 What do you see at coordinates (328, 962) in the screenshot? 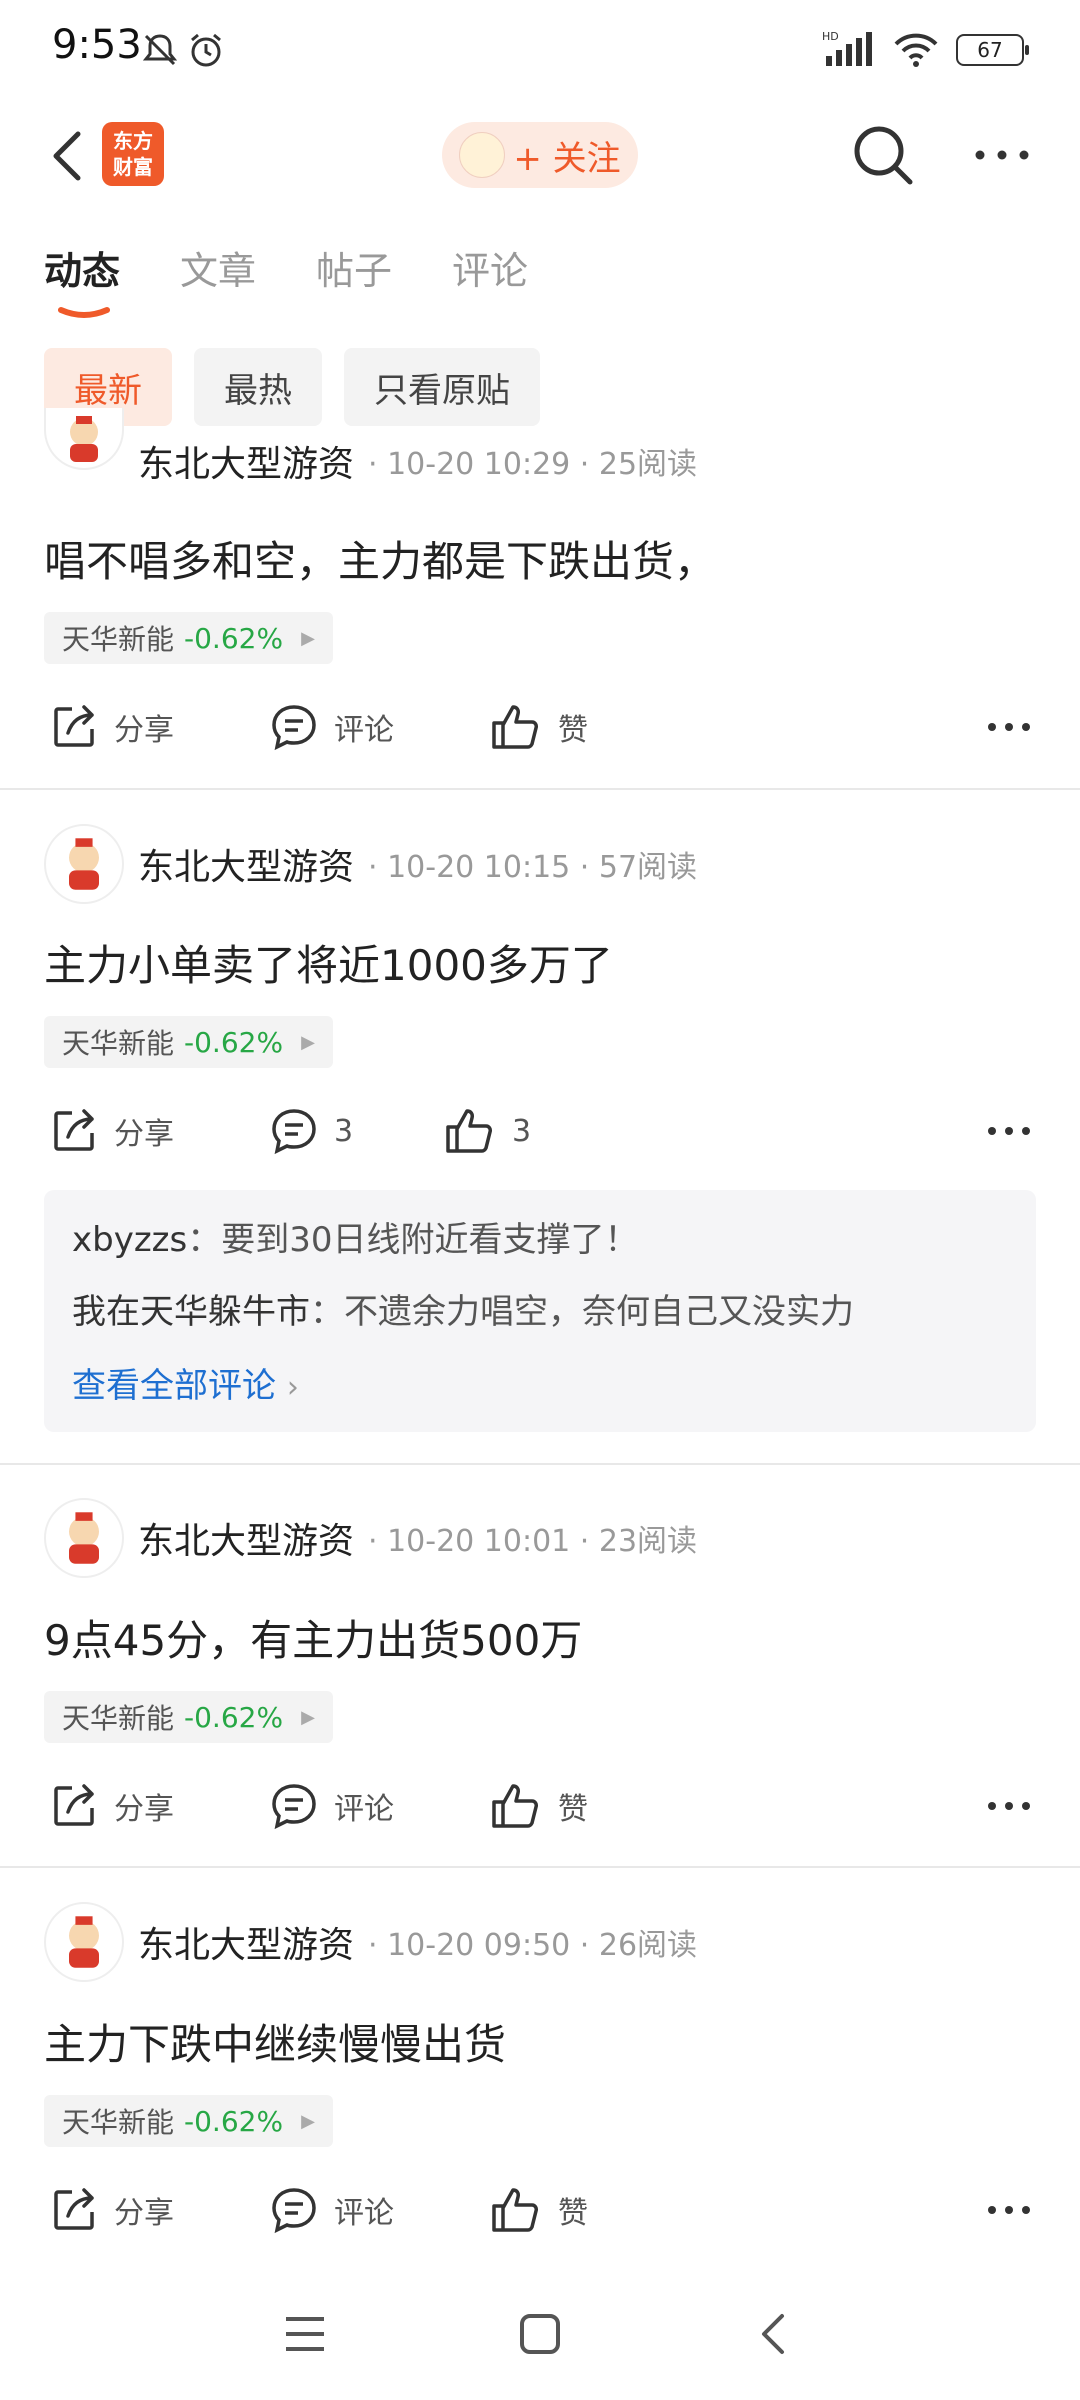
I see `post-text: 主力小单卖了将近1000多万了` at bounding box center [328, 962].